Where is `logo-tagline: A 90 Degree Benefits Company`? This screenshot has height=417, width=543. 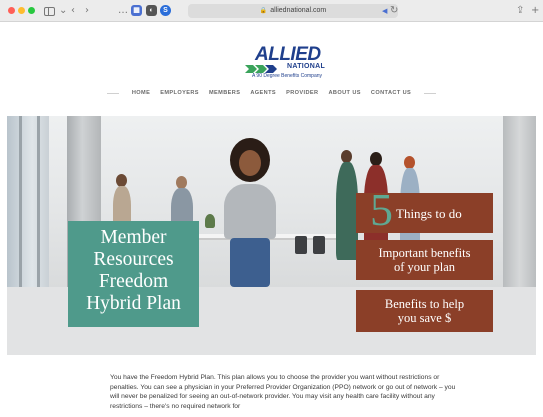 logo-tagline: A 90 Degree Benefits Company is located at coordinates (287, 76).